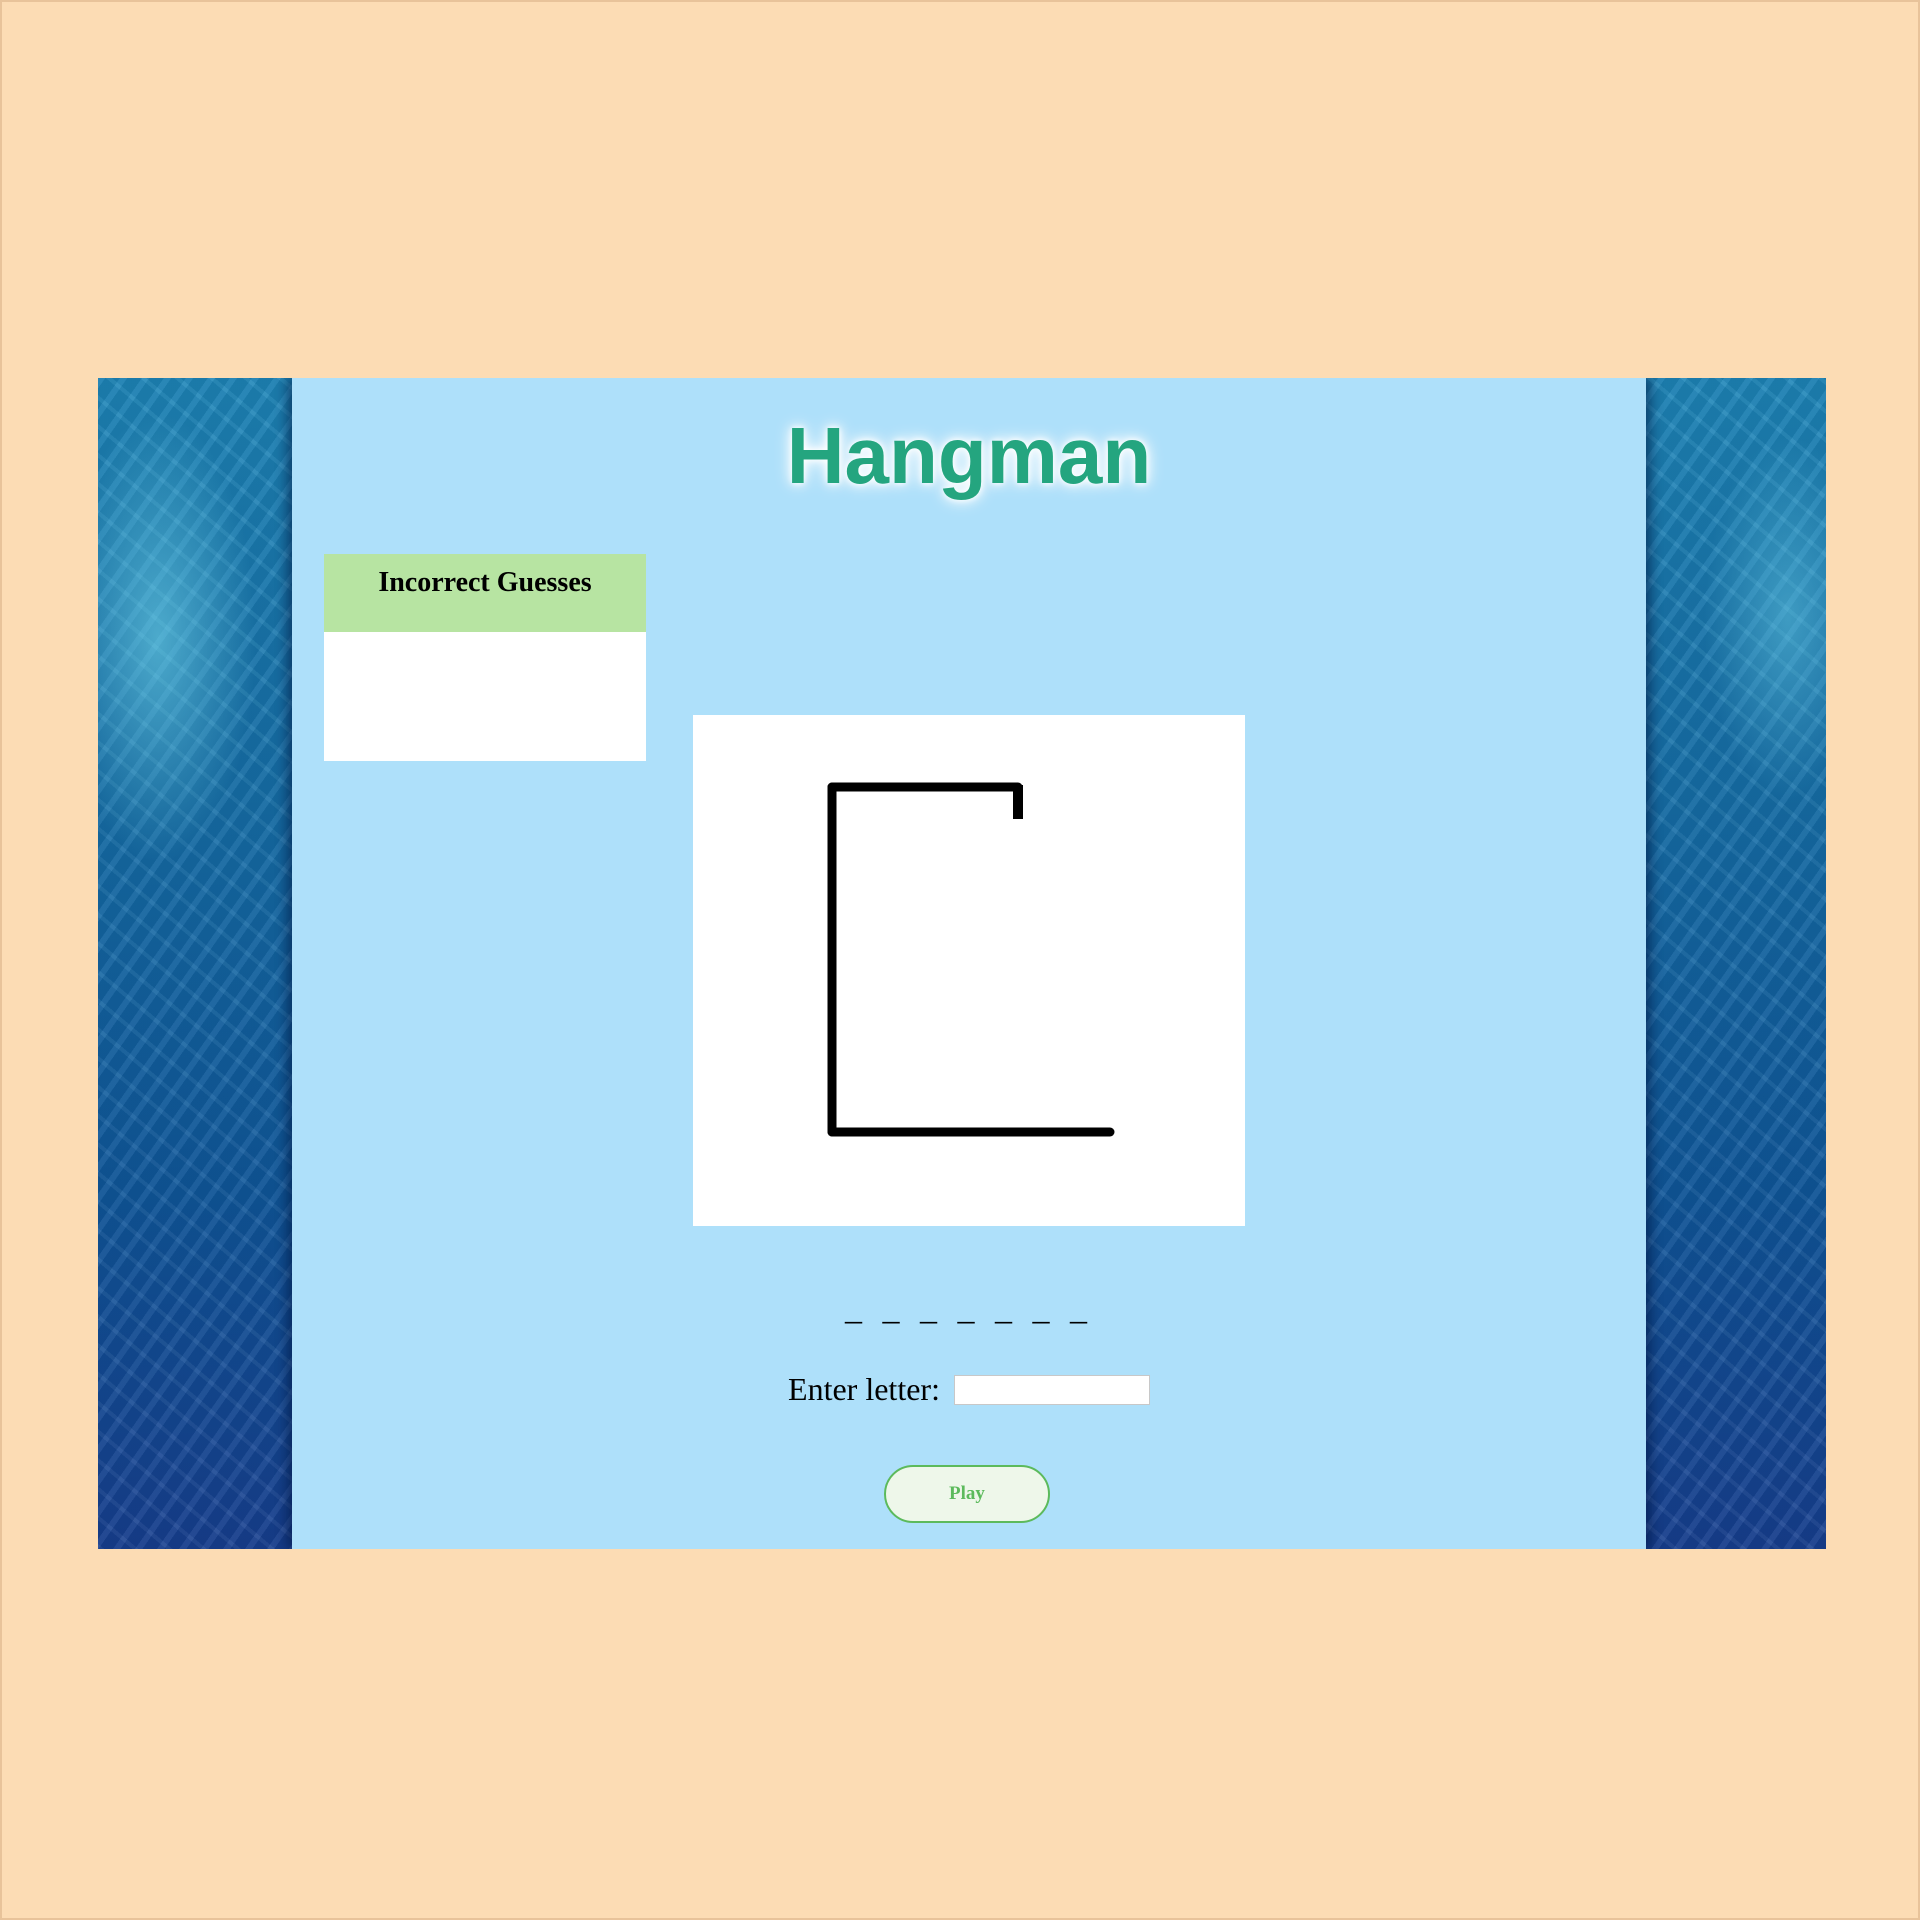 The width and height of the screenshot is (1920, 1920). What do you see at coordinates (967, 1494) in the screenshot?
I see `play-button: Play` at bounding box center [967, 1494].